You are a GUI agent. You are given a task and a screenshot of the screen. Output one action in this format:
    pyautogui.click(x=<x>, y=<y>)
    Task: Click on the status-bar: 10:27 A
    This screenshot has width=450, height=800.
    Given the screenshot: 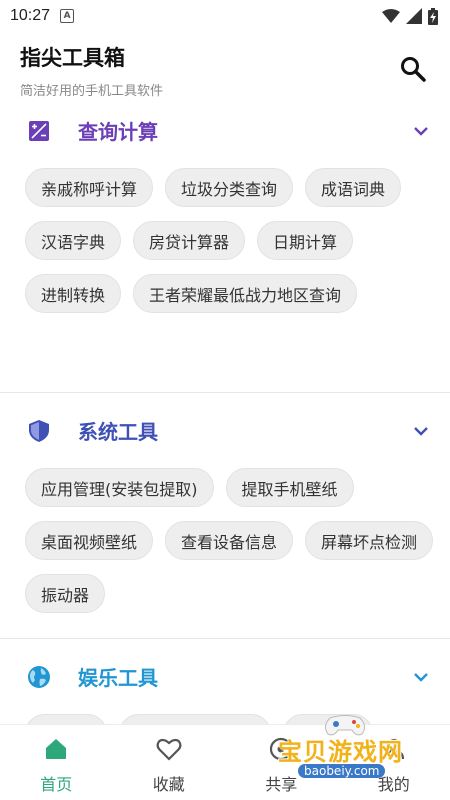 What is the action you would take?
    pyautogui.click(x=225, y=16)
    